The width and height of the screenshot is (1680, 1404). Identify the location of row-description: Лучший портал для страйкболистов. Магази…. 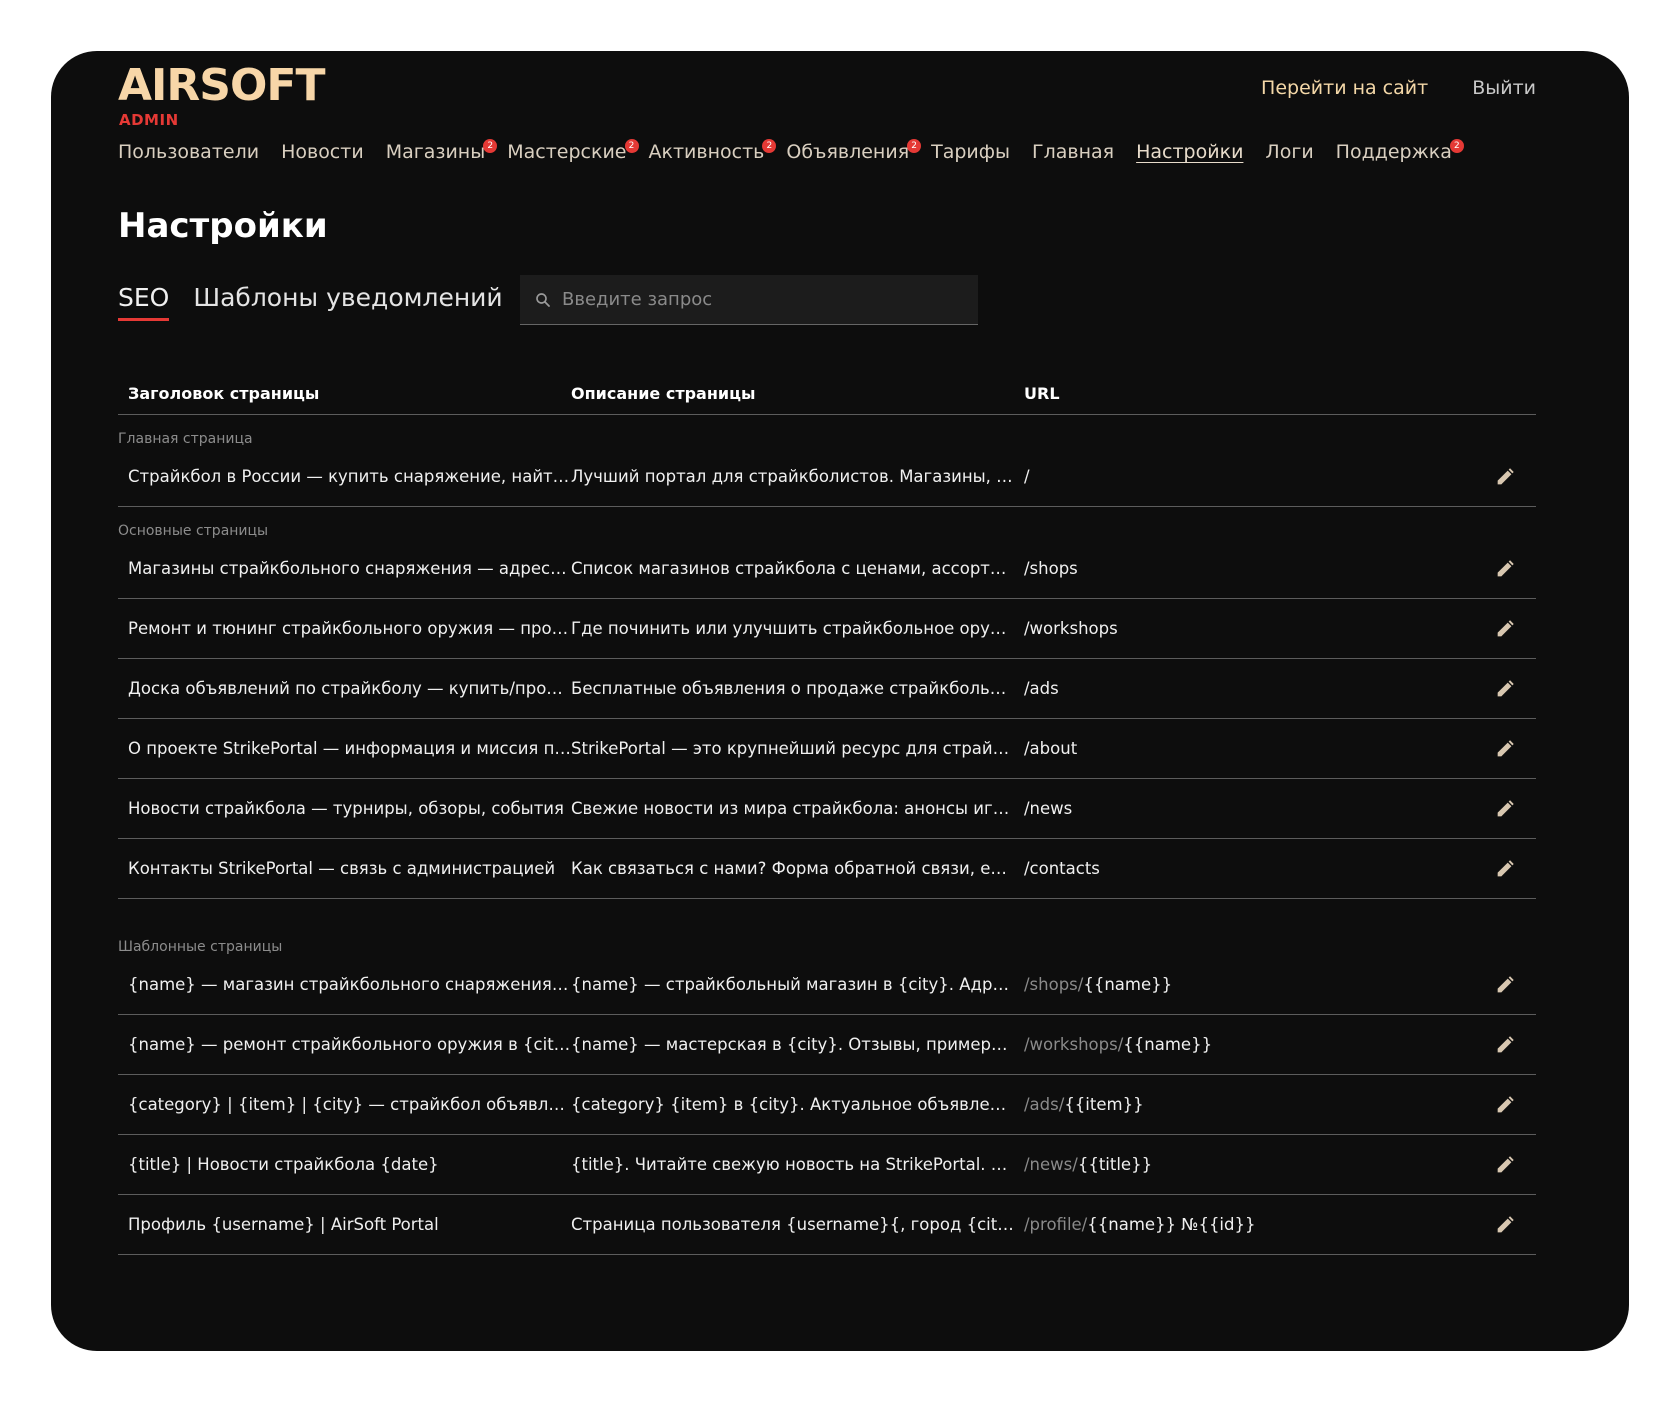
(797, 476).